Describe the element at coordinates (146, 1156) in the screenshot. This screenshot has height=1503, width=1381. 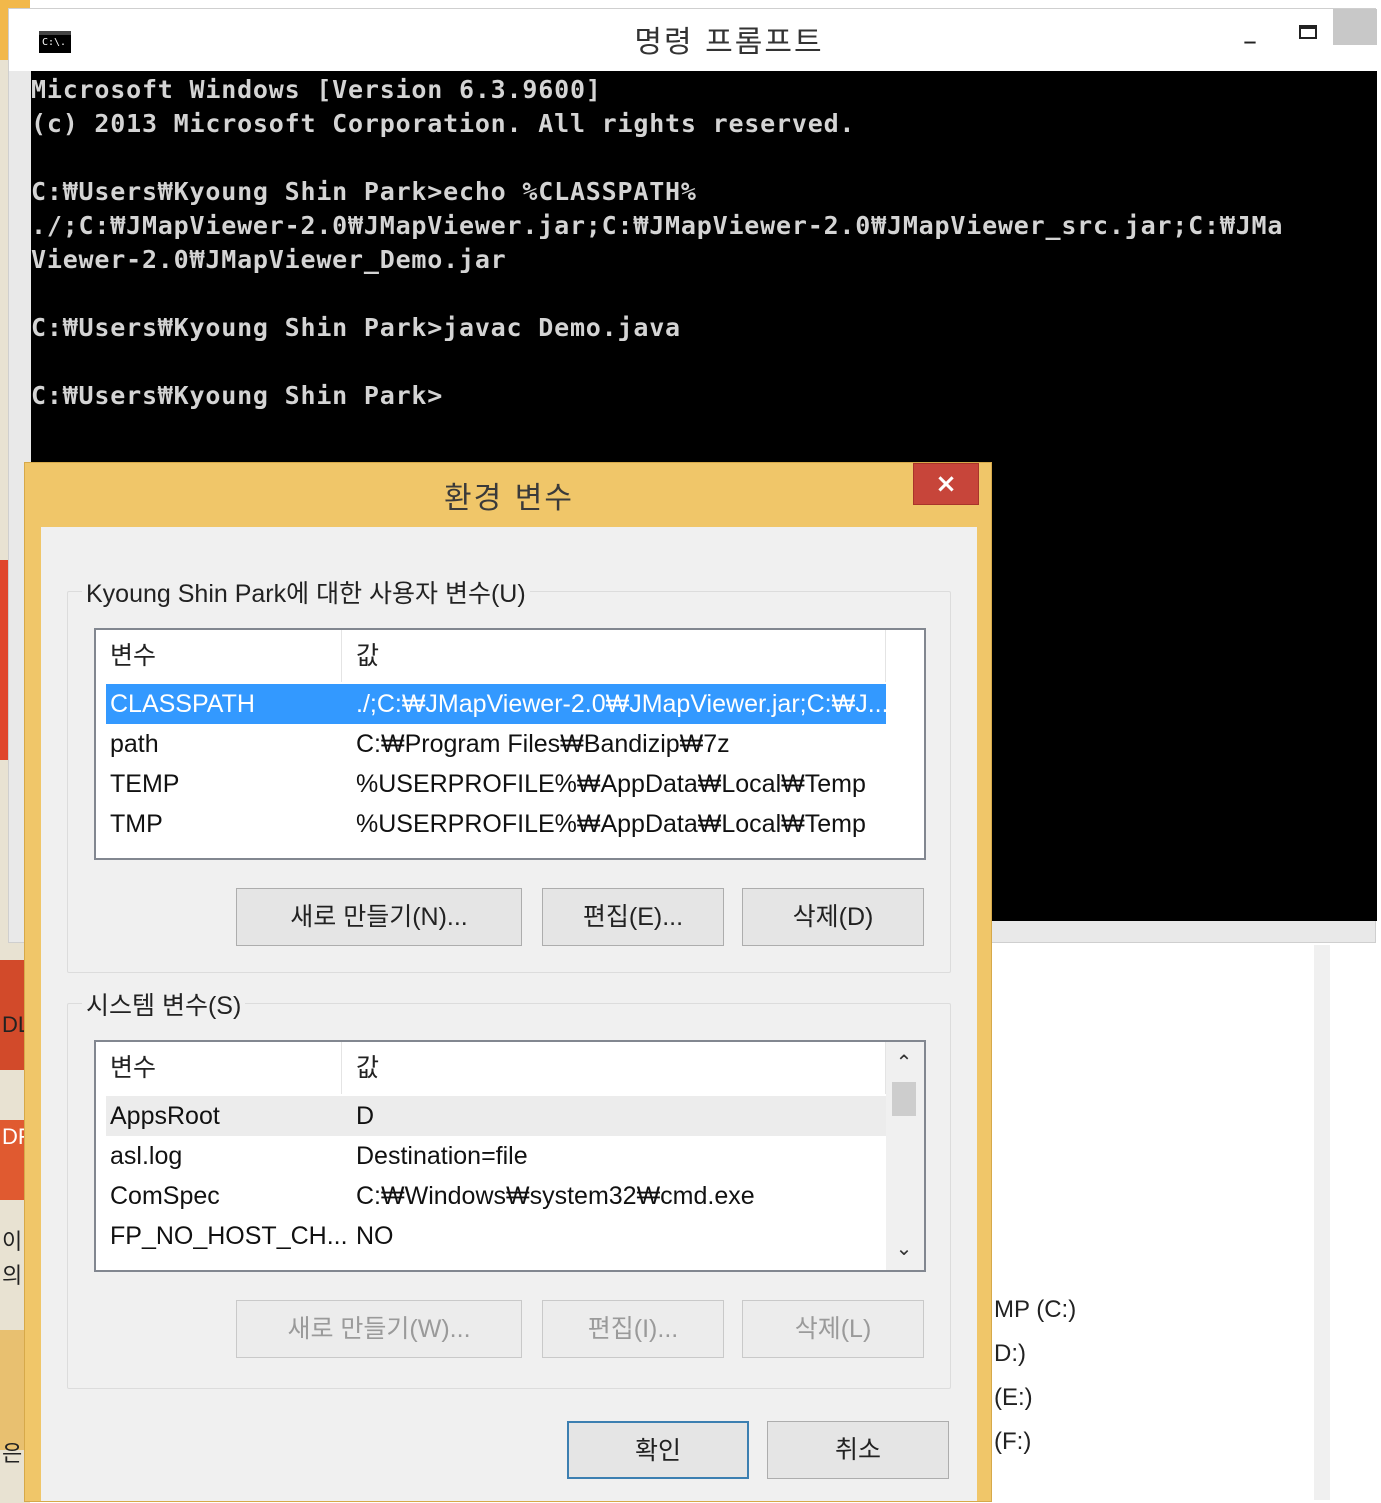
I see `row-variable-name: asl.log` at that location.